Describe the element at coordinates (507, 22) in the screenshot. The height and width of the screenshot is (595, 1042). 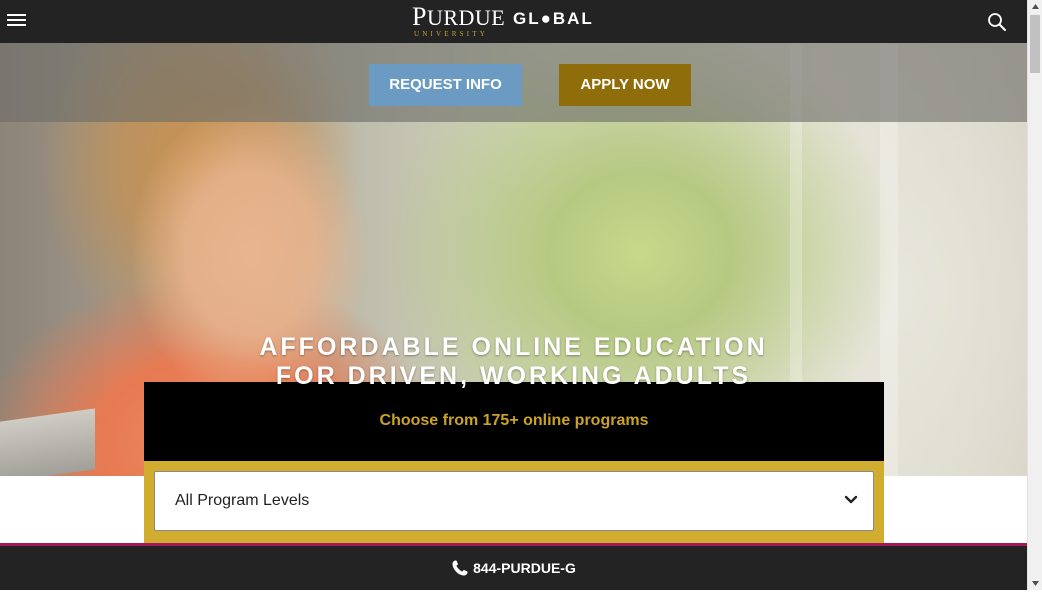
I see `purdue-global-logo: PURDUE GL●BAL UNIVERSITY` at that location.